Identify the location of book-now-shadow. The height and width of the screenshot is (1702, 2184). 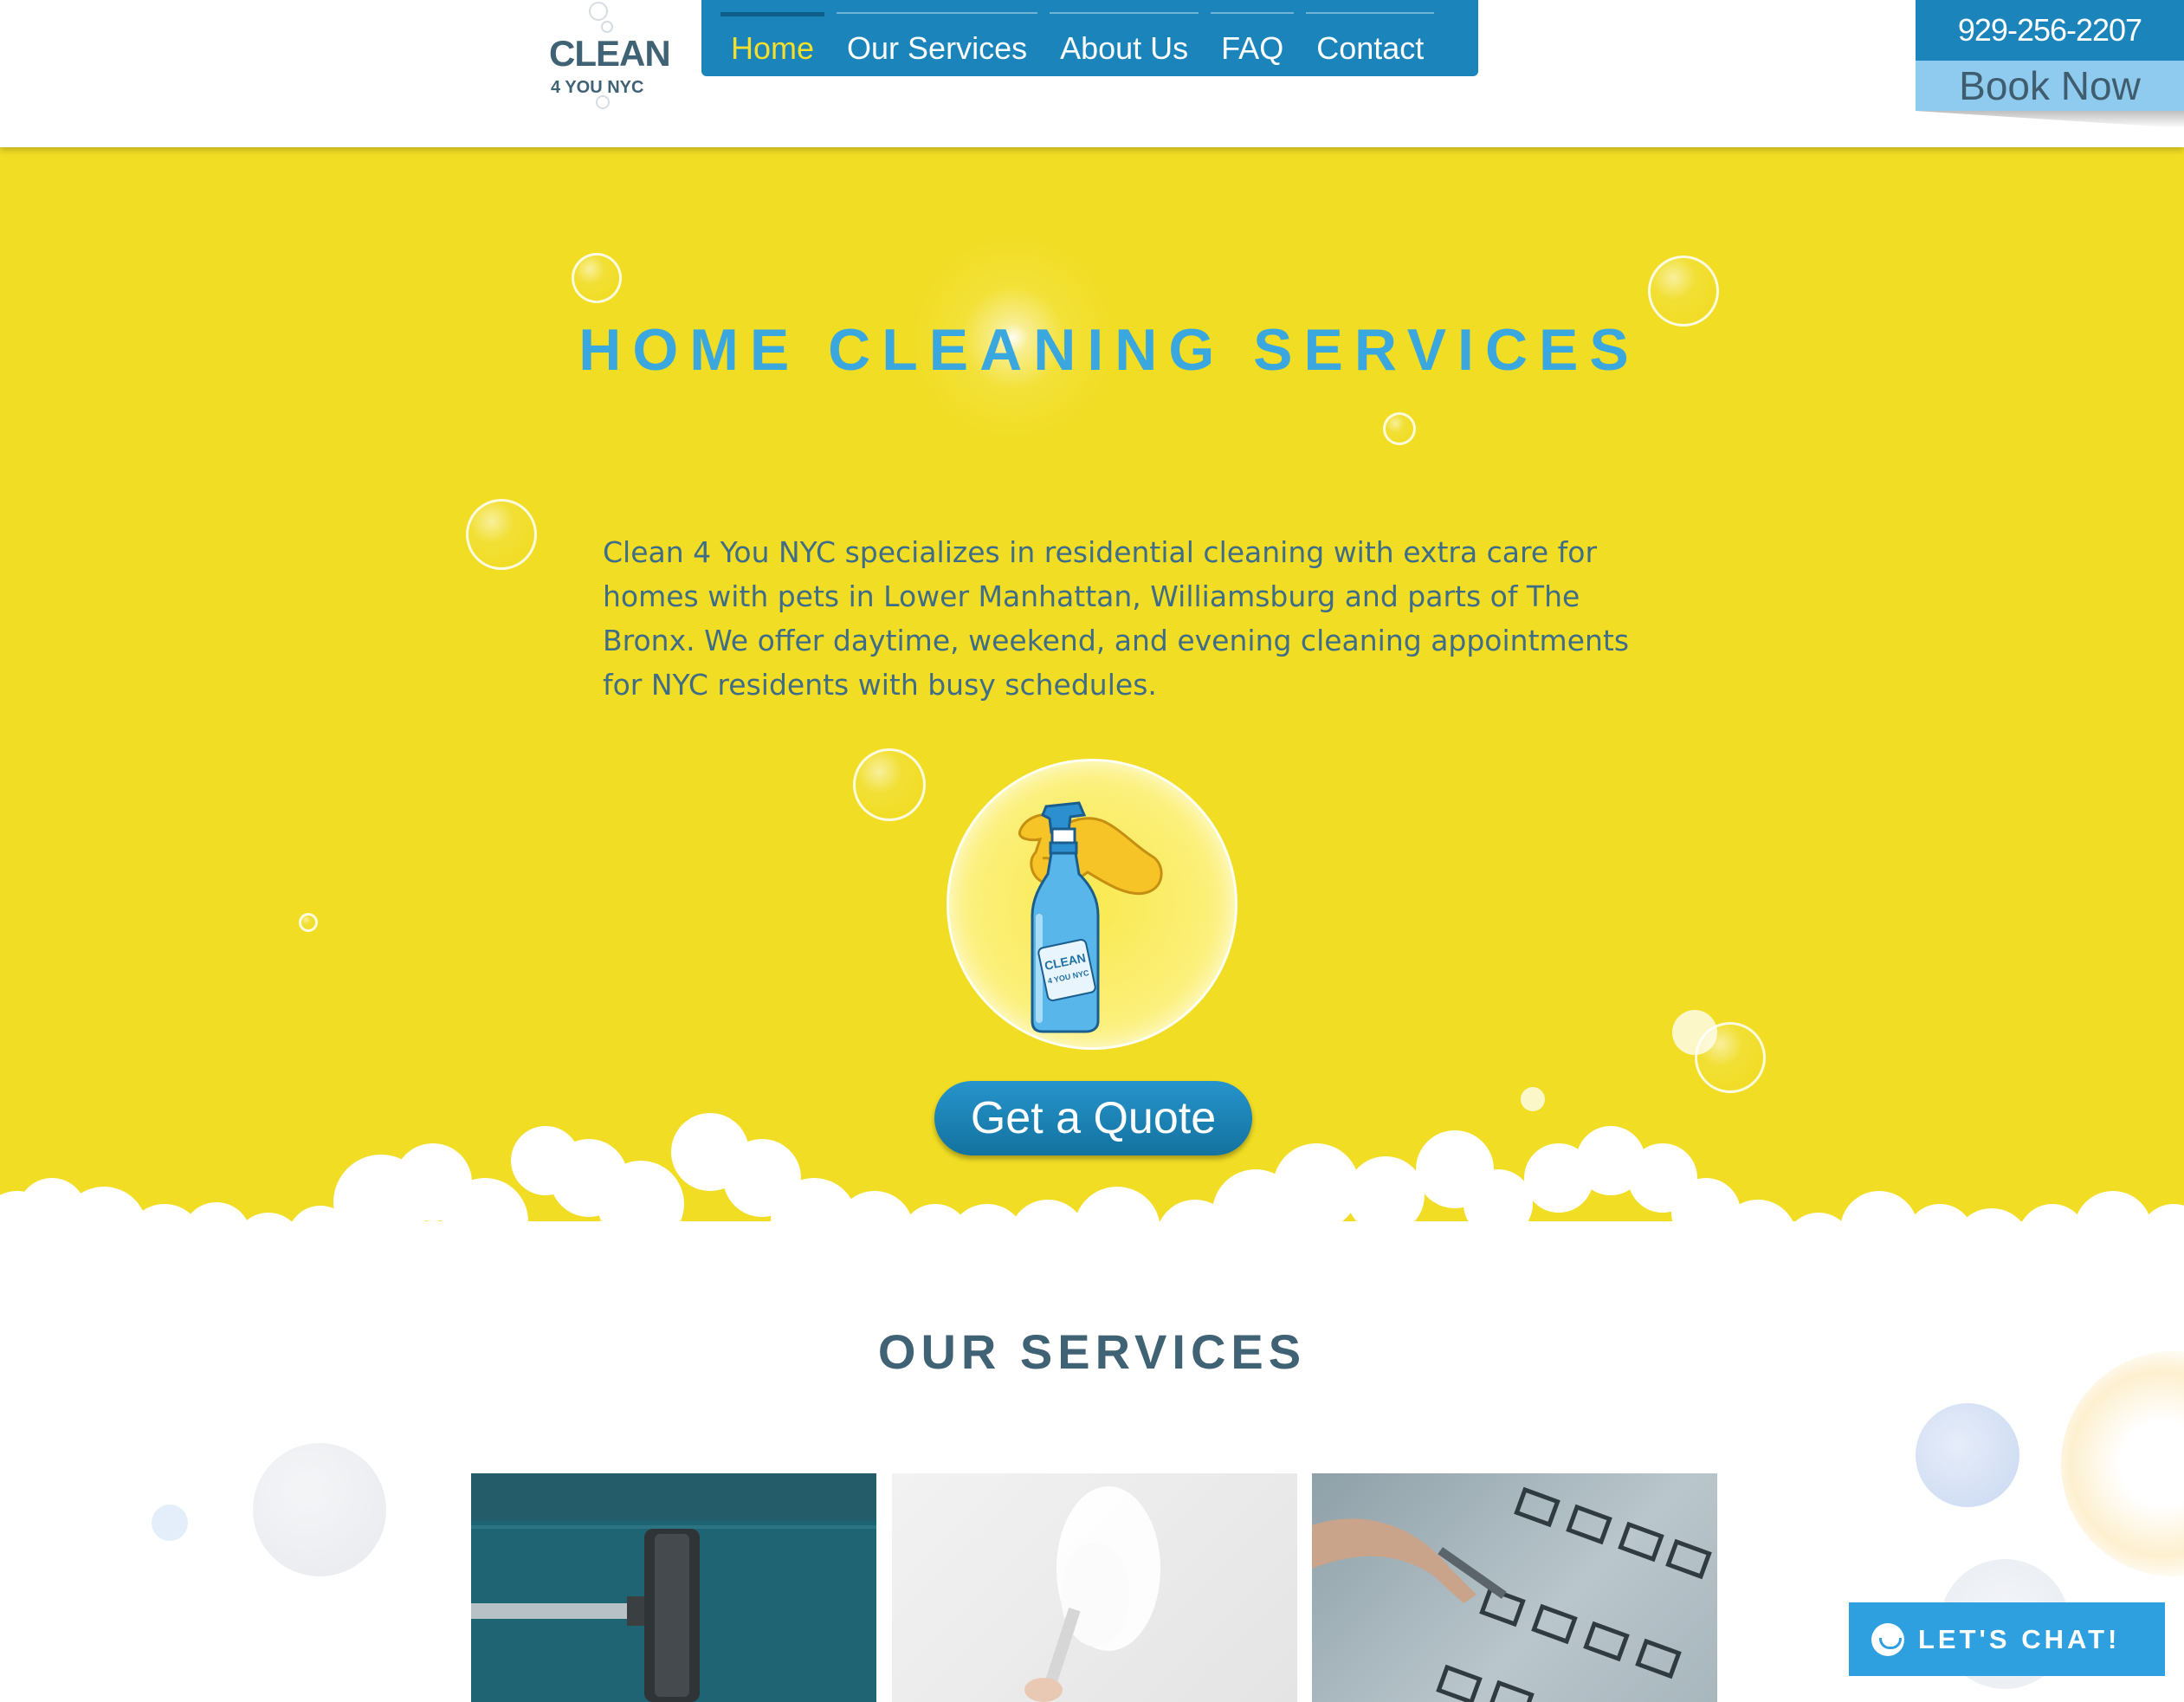
(2050, 119).